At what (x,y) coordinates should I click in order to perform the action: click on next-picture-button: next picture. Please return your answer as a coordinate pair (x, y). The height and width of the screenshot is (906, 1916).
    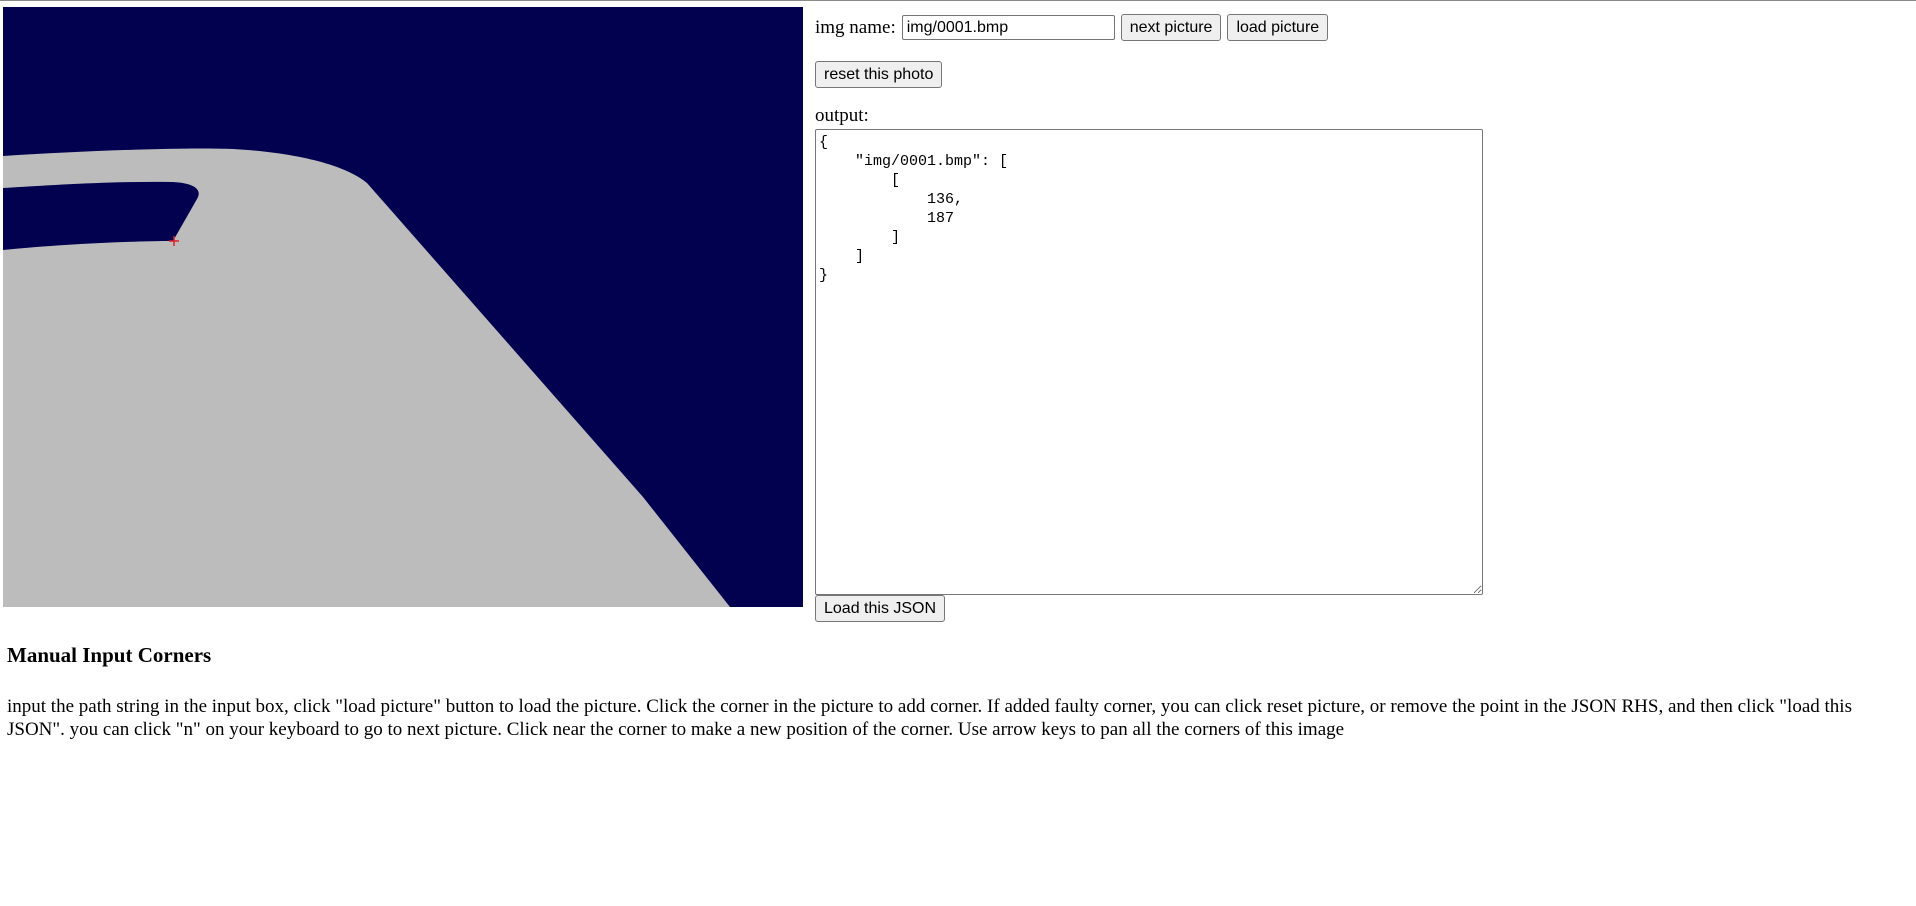
    Looking at the image, I should click on (1171, 27).